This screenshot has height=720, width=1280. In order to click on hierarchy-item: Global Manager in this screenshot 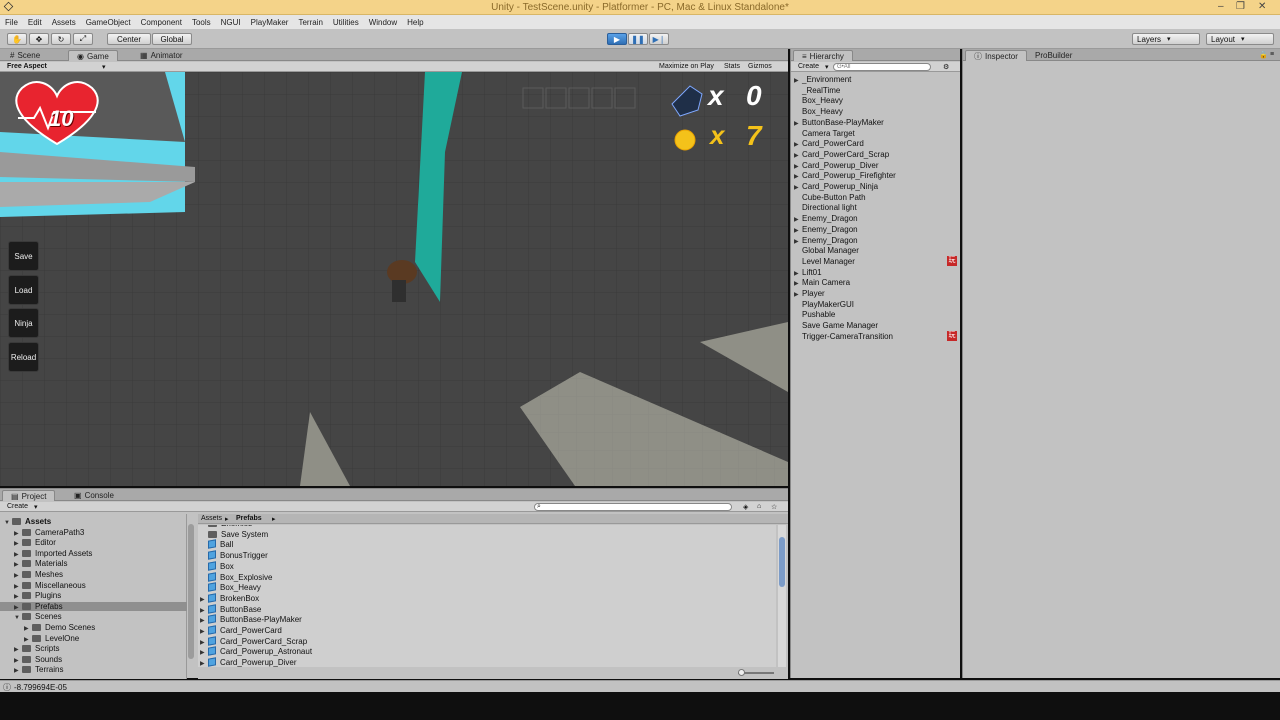, I will do `click(826, 250)`.